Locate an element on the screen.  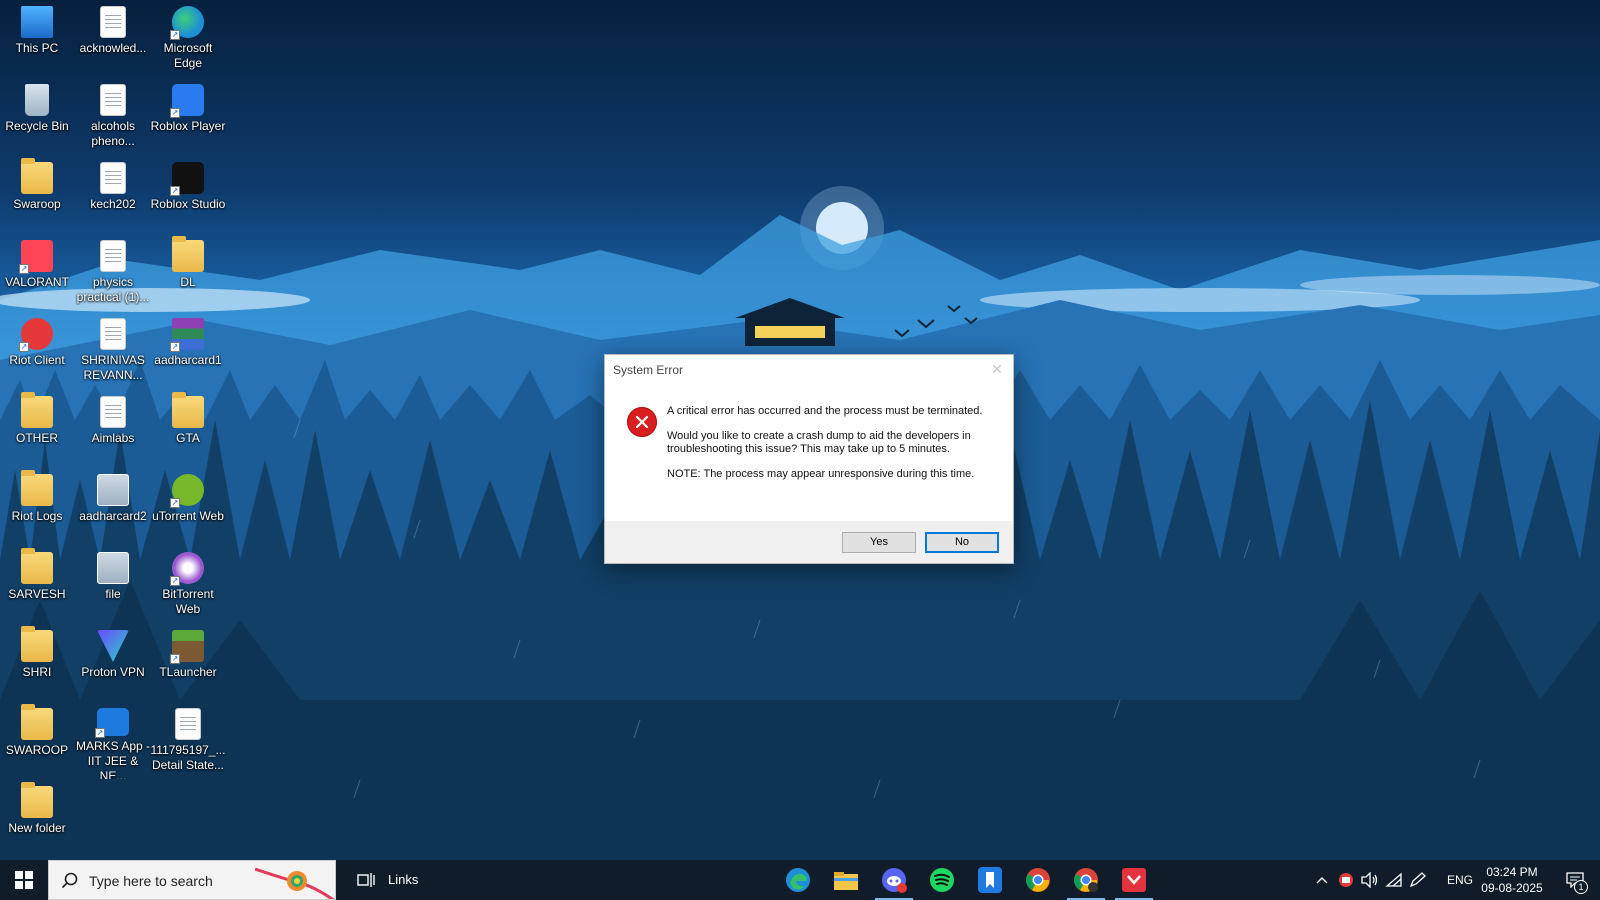
desktop-icon-item: ↗ uTorrent Web is located at coordinates (188, 507).